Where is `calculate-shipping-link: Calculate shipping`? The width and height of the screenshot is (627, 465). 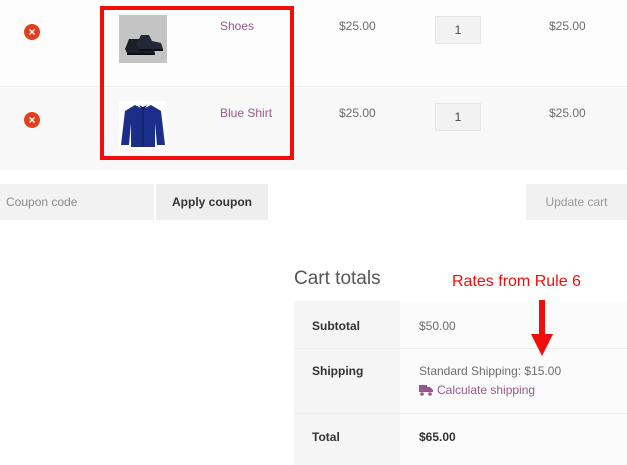
calculate-shipping-link: Calculate shipping is located at coordinates (486, 390).